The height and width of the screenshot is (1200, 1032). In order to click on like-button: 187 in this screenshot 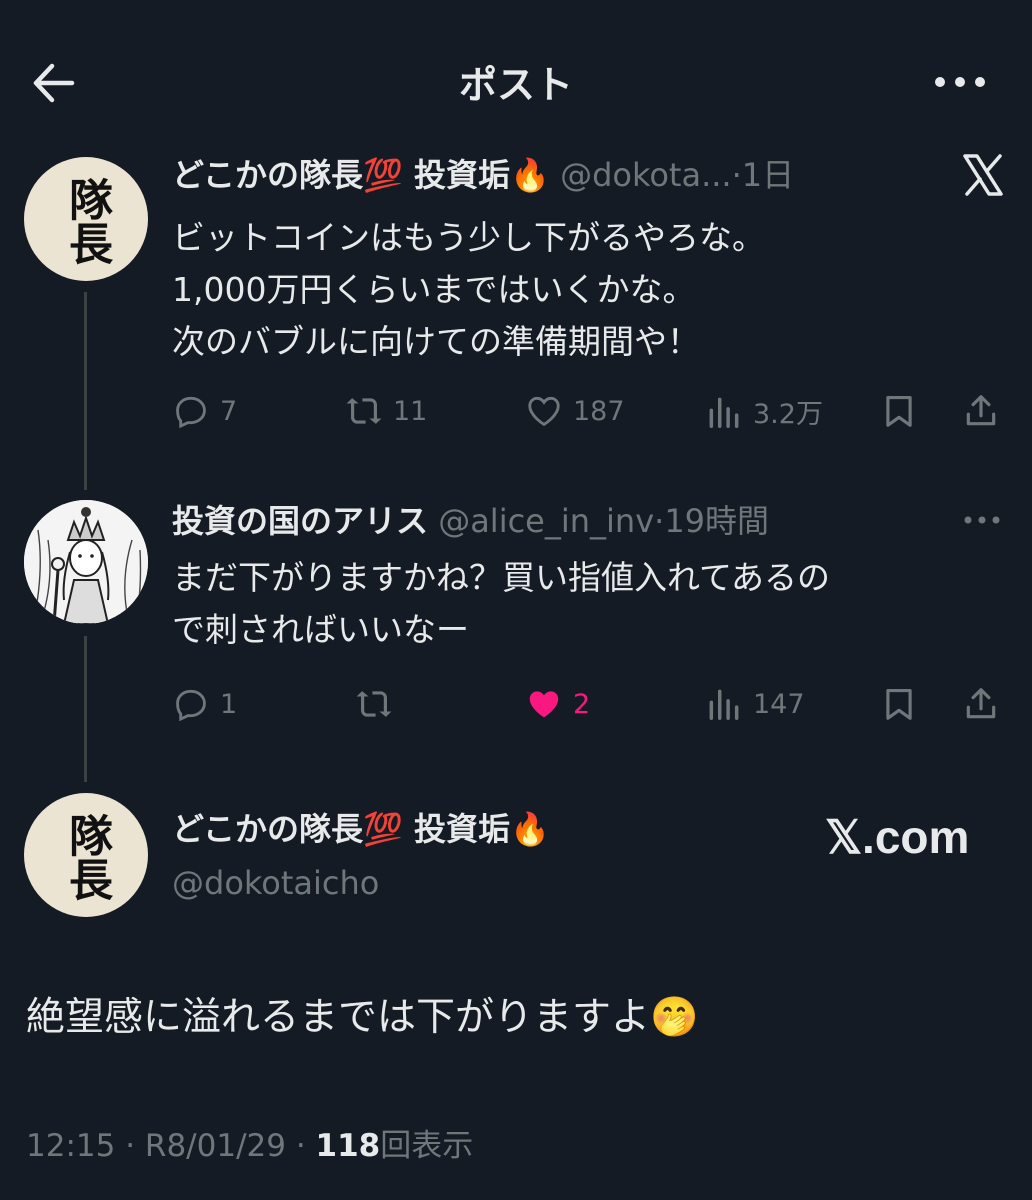, I will do `click(575, 411)`.